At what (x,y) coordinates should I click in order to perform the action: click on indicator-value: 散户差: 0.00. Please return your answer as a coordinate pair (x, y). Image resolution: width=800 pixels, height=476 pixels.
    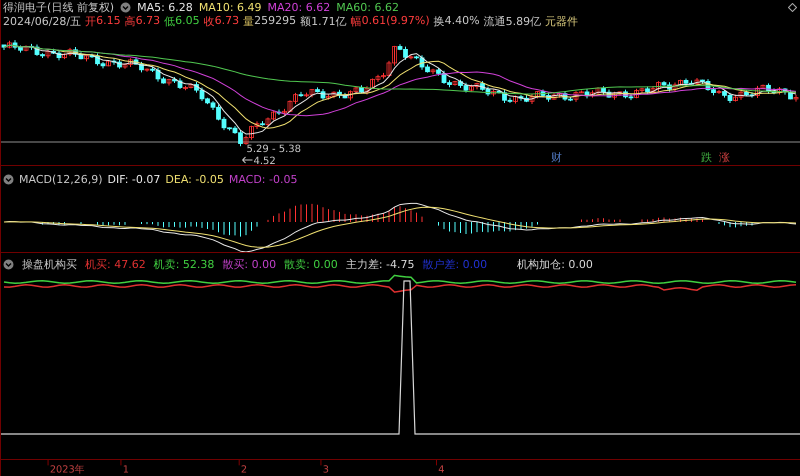
    Looking at the image, I should click on (455, 264).